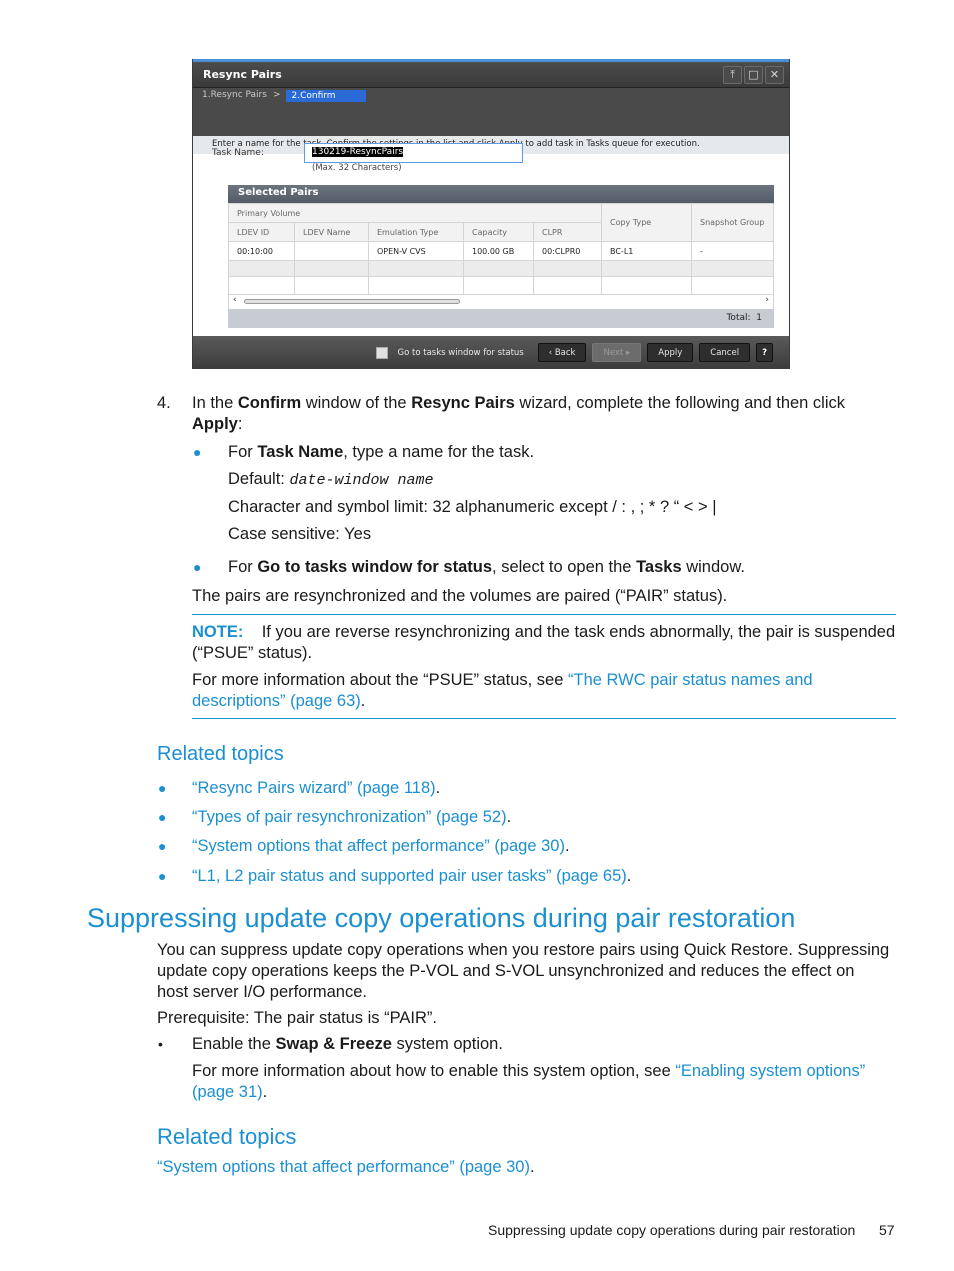 This screenshot has height=1271, width=954. What do you see at coordinates (501, 318) in the screenshot?
I see `total-bar: Total: 1` at bounding box center [501, 318].